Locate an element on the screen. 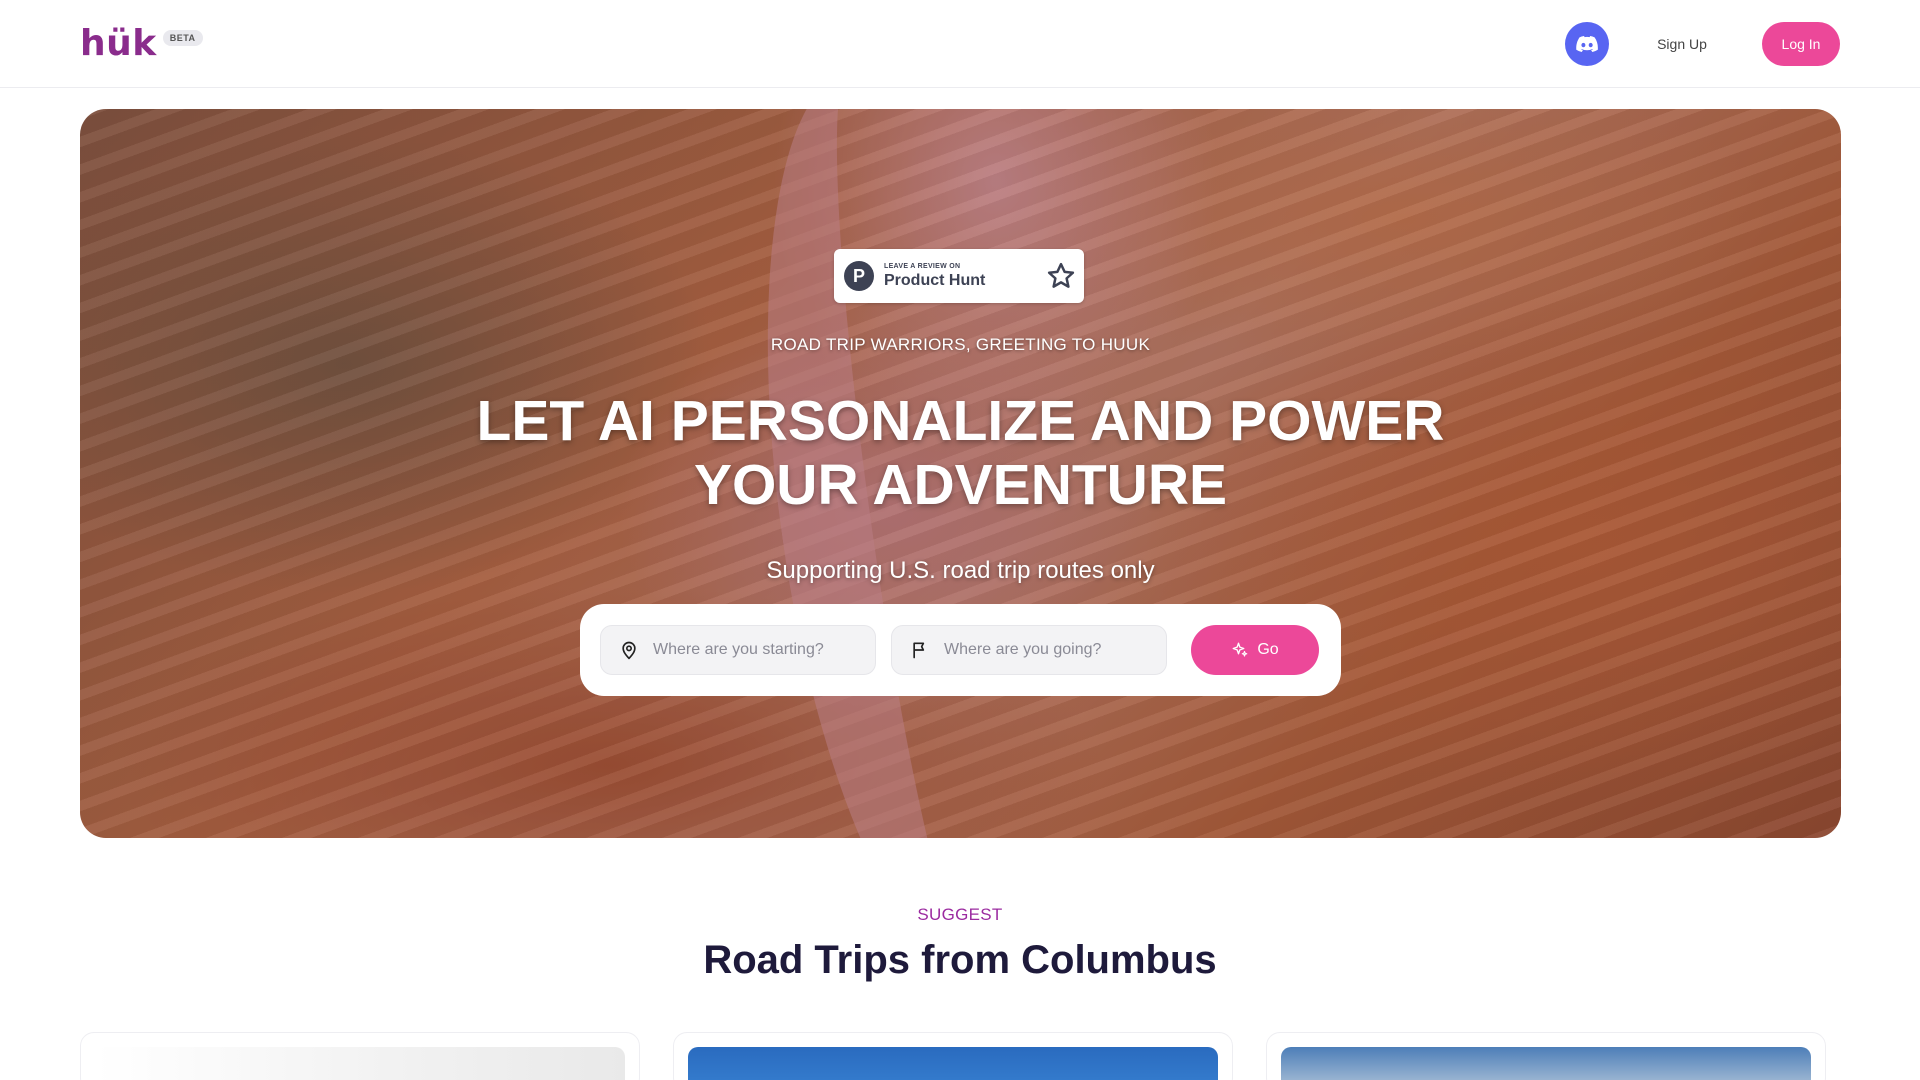  logo: hük BETA is located at coordinates (141, 44).